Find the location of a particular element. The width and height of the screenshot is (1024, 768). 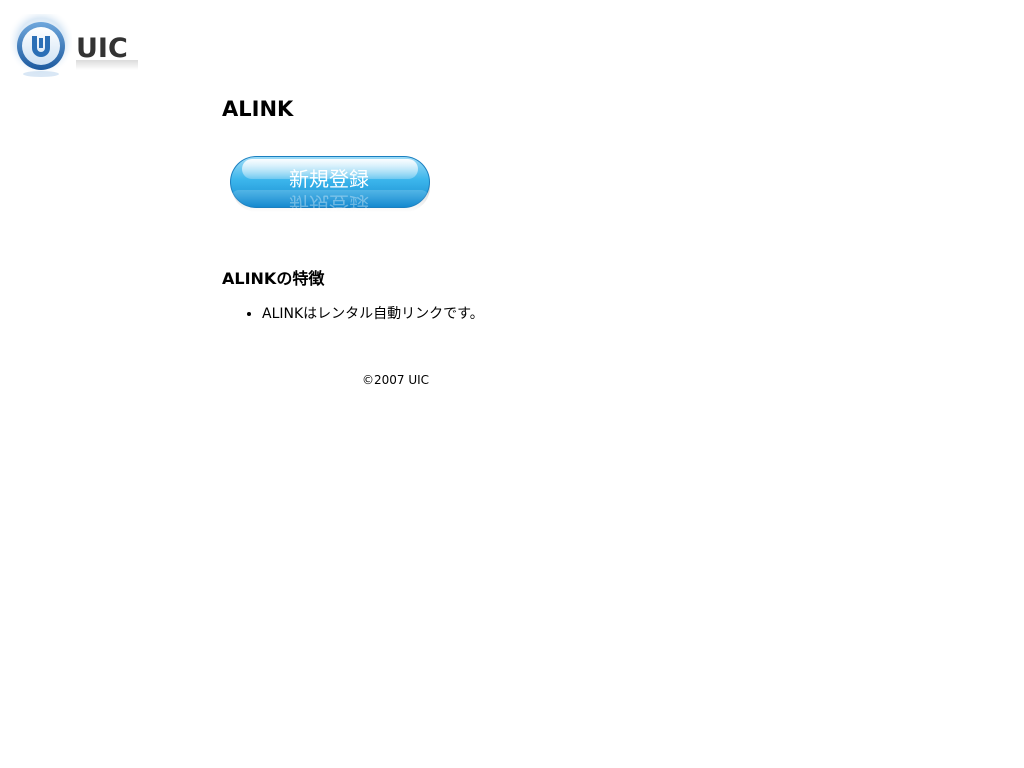

svg-text: UIC is located at coordinates (102, 48).